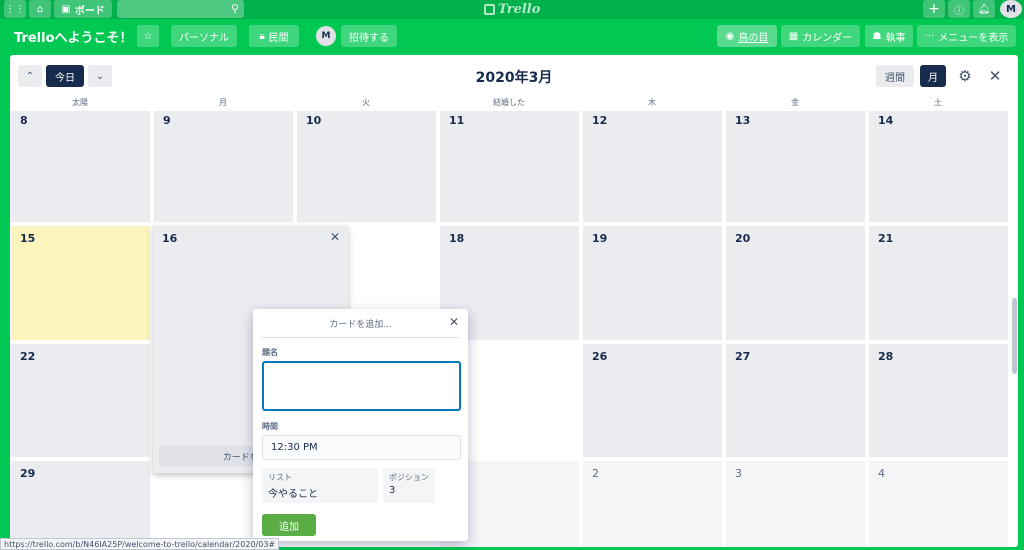 This screenshot has width=1024, height=550. I want to click on close-popover-button: ✕, so click(454, 322).